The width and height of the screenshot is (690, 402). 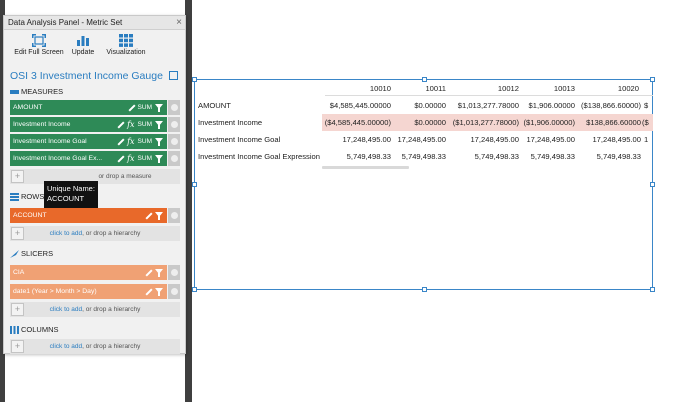 I want to click on columns-drop-zone: + click to add, or drop a hierarchy, so click(x=95, y=346).